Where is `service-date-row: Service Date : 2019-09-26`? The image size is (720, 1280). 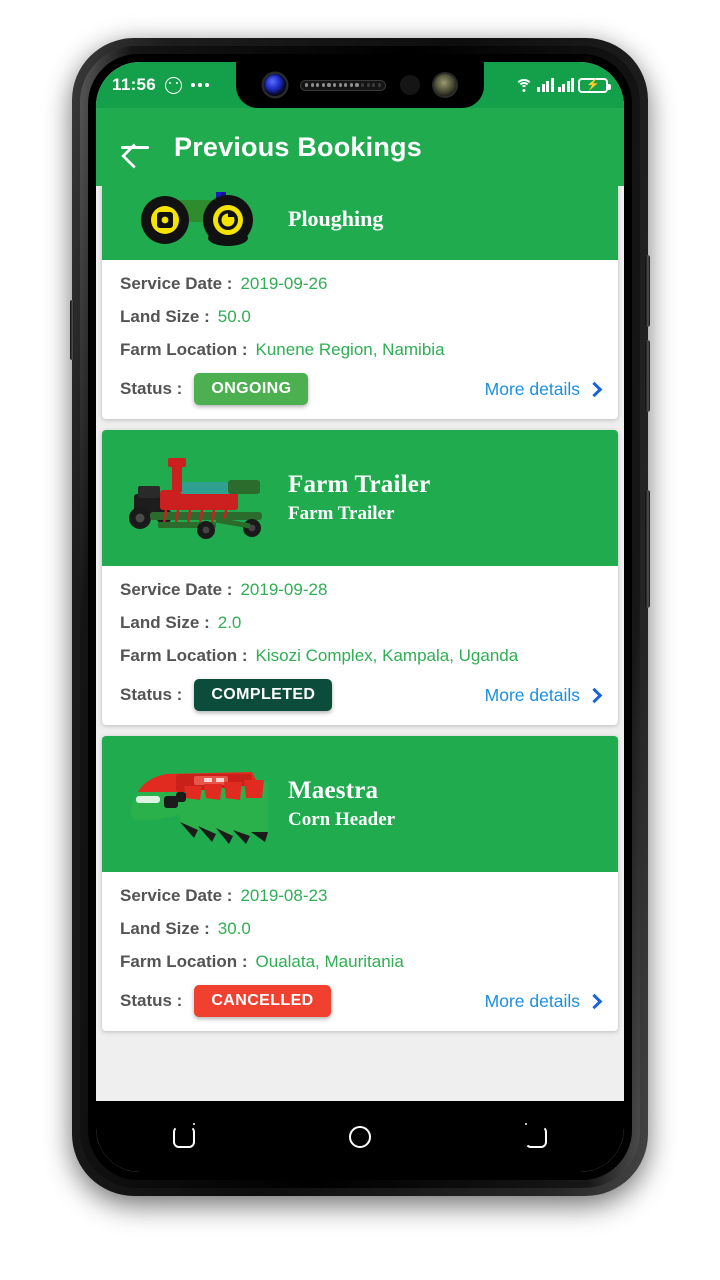
service-date-row: Service Date : 2019-09-26 is located at coordinates (360, 284).